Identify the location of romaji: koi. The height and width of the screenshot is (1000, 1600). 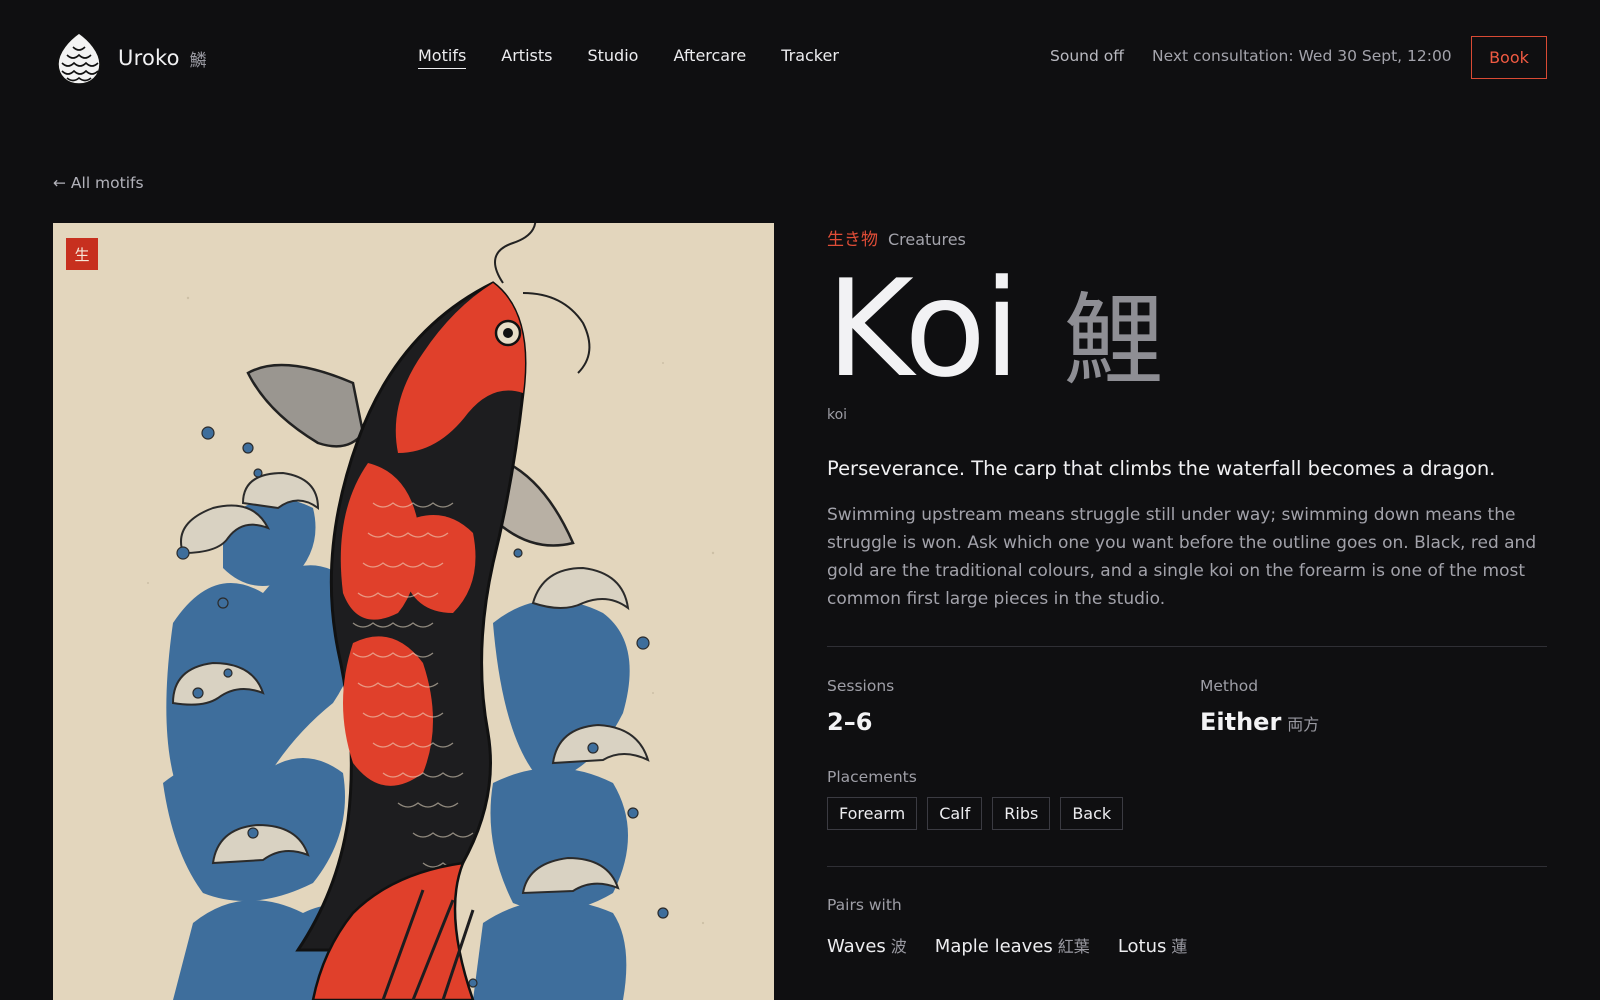
(837, 415).